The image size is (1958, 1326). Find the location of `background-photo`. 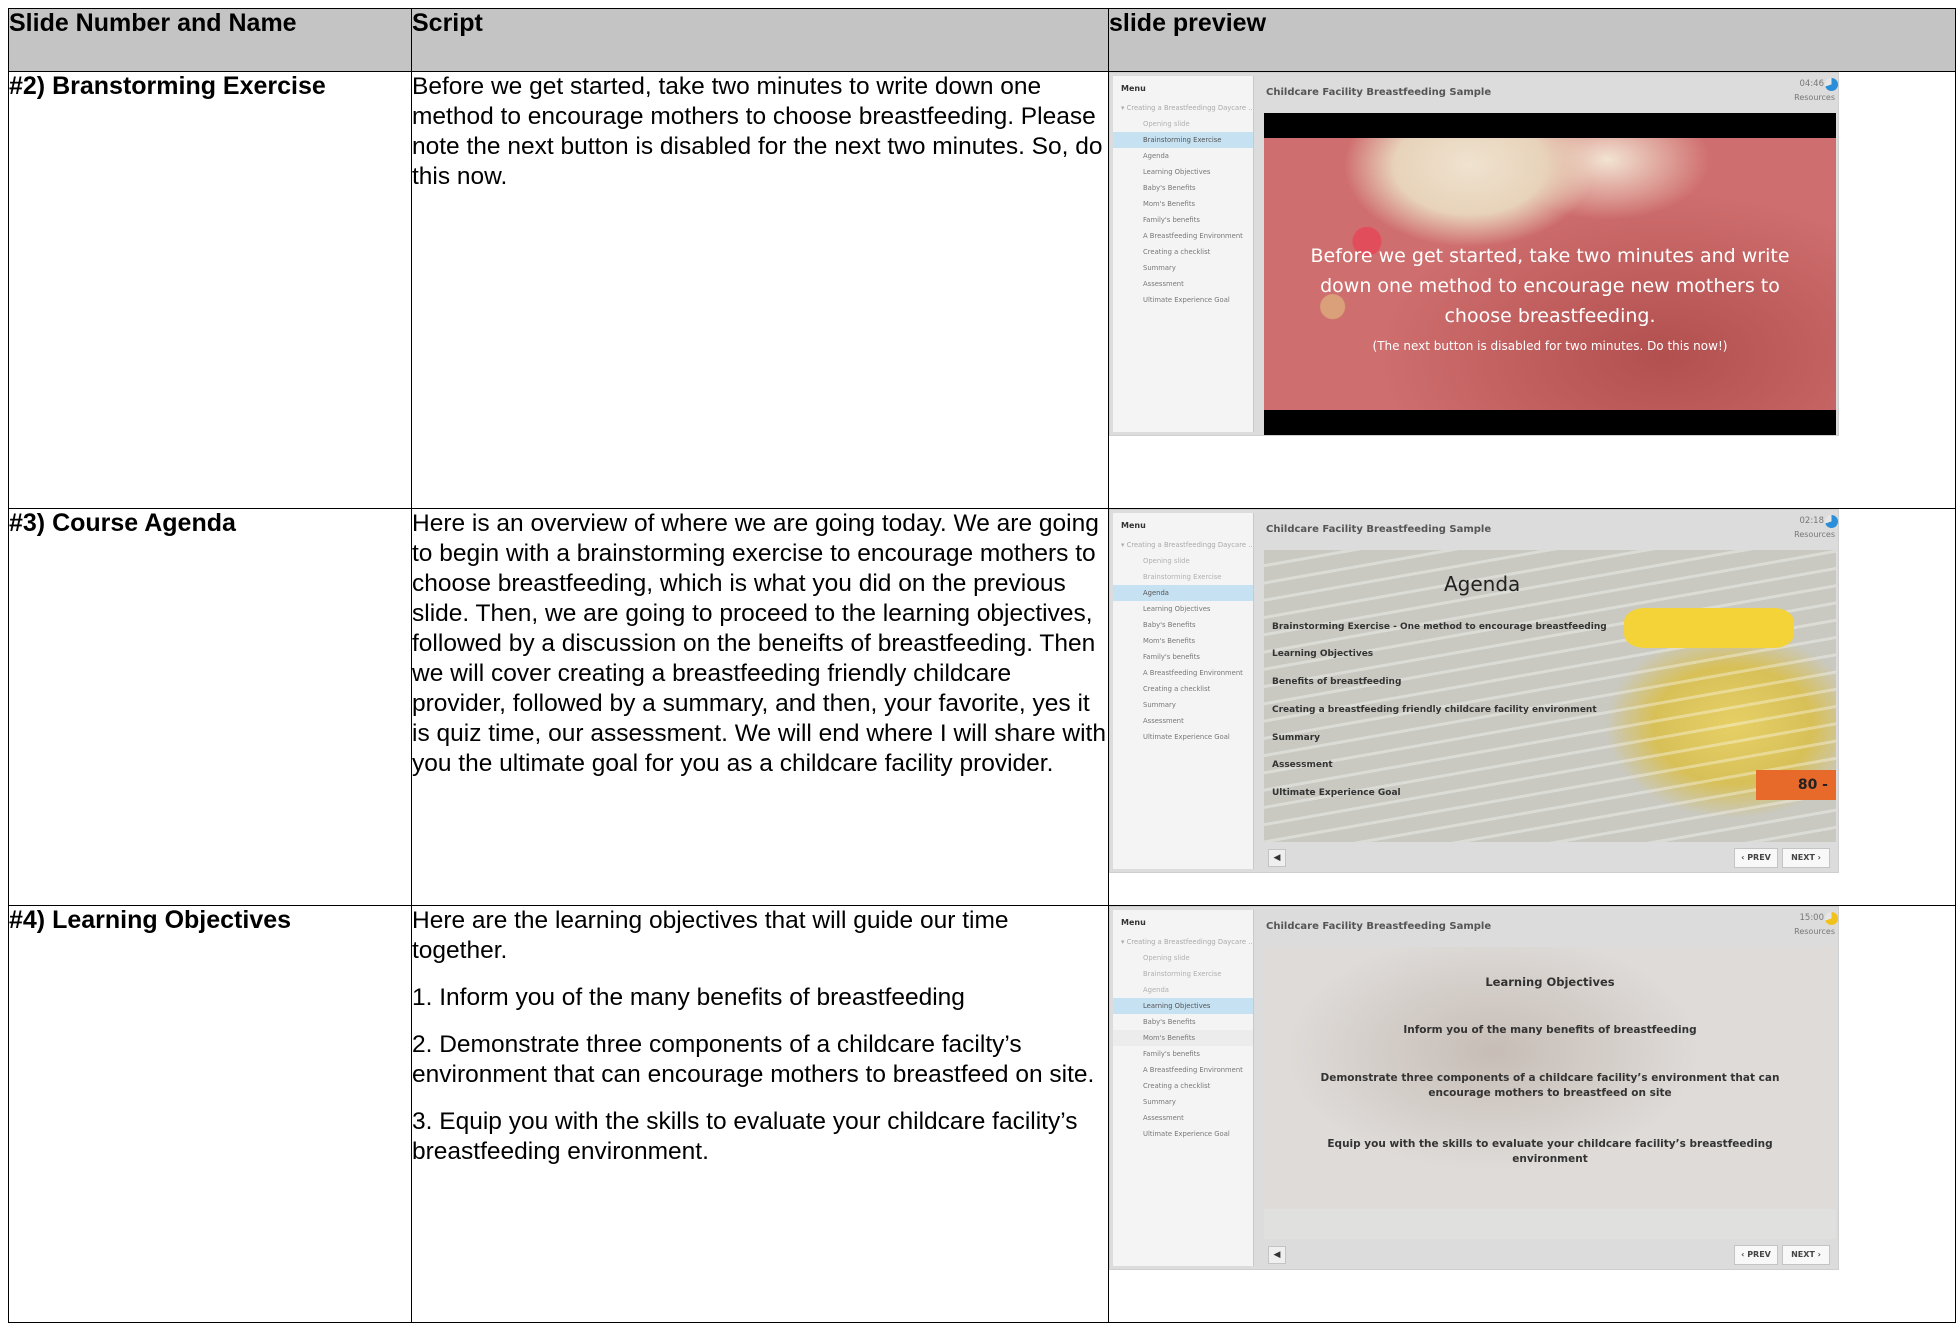

background-photo is located at coordinates (1550, 696).